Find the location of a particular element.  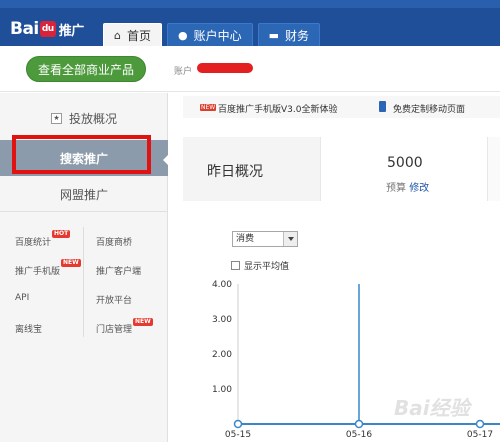

new-tag: NEW is located at coordinates (208, 107).